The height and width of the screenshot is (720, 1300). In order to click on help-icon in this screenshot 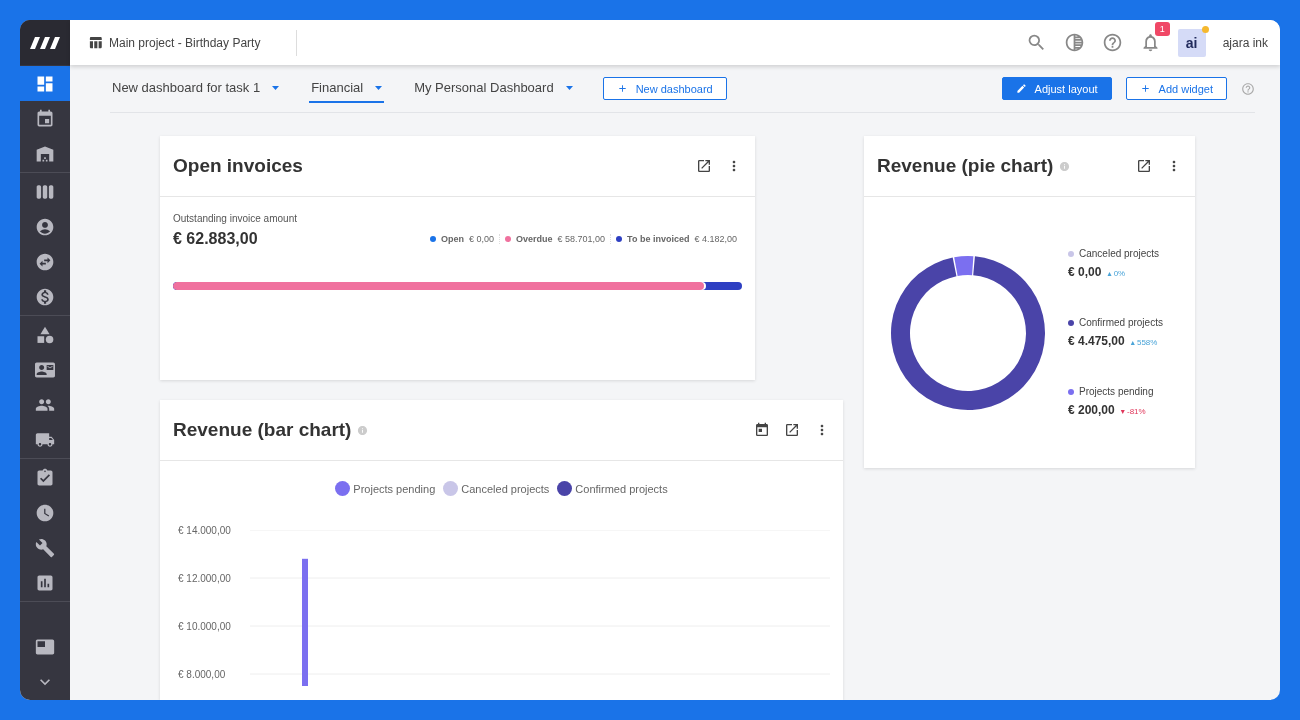, I will do `click(1112, 42)`.